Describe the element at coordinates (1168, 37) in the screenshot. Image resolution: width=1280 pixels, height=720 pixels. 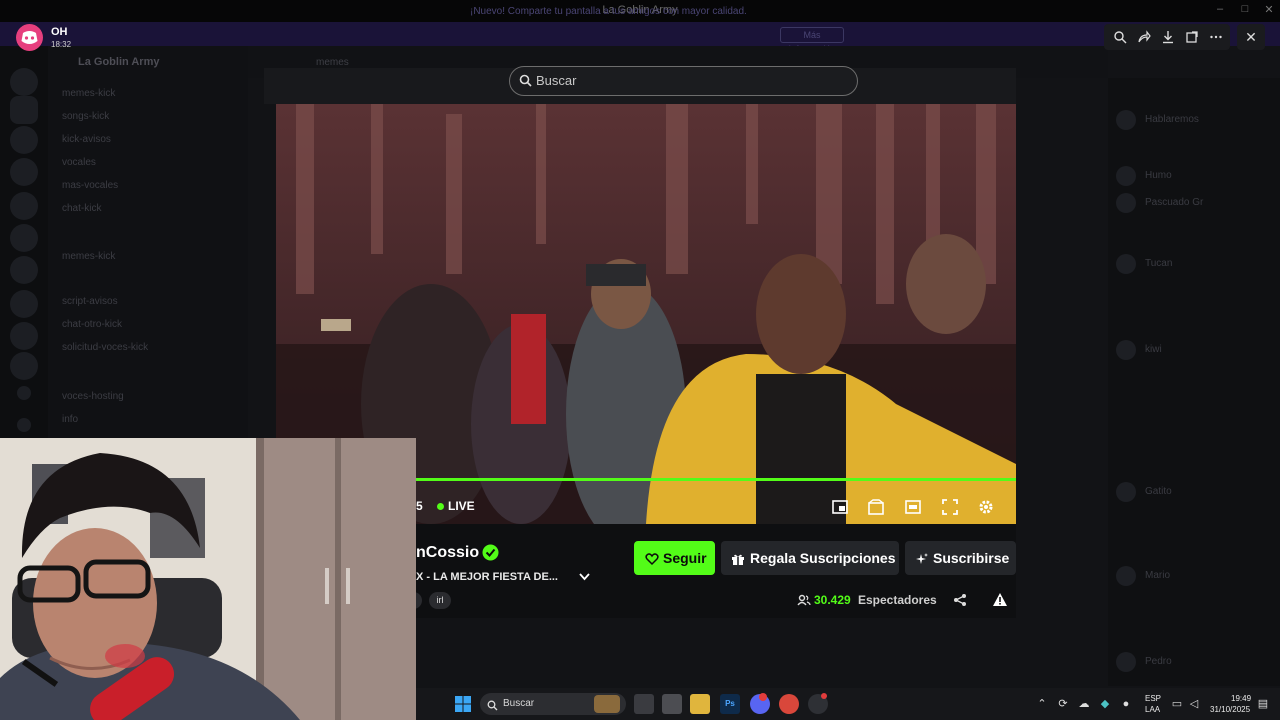
I see `download-icon` at that location.